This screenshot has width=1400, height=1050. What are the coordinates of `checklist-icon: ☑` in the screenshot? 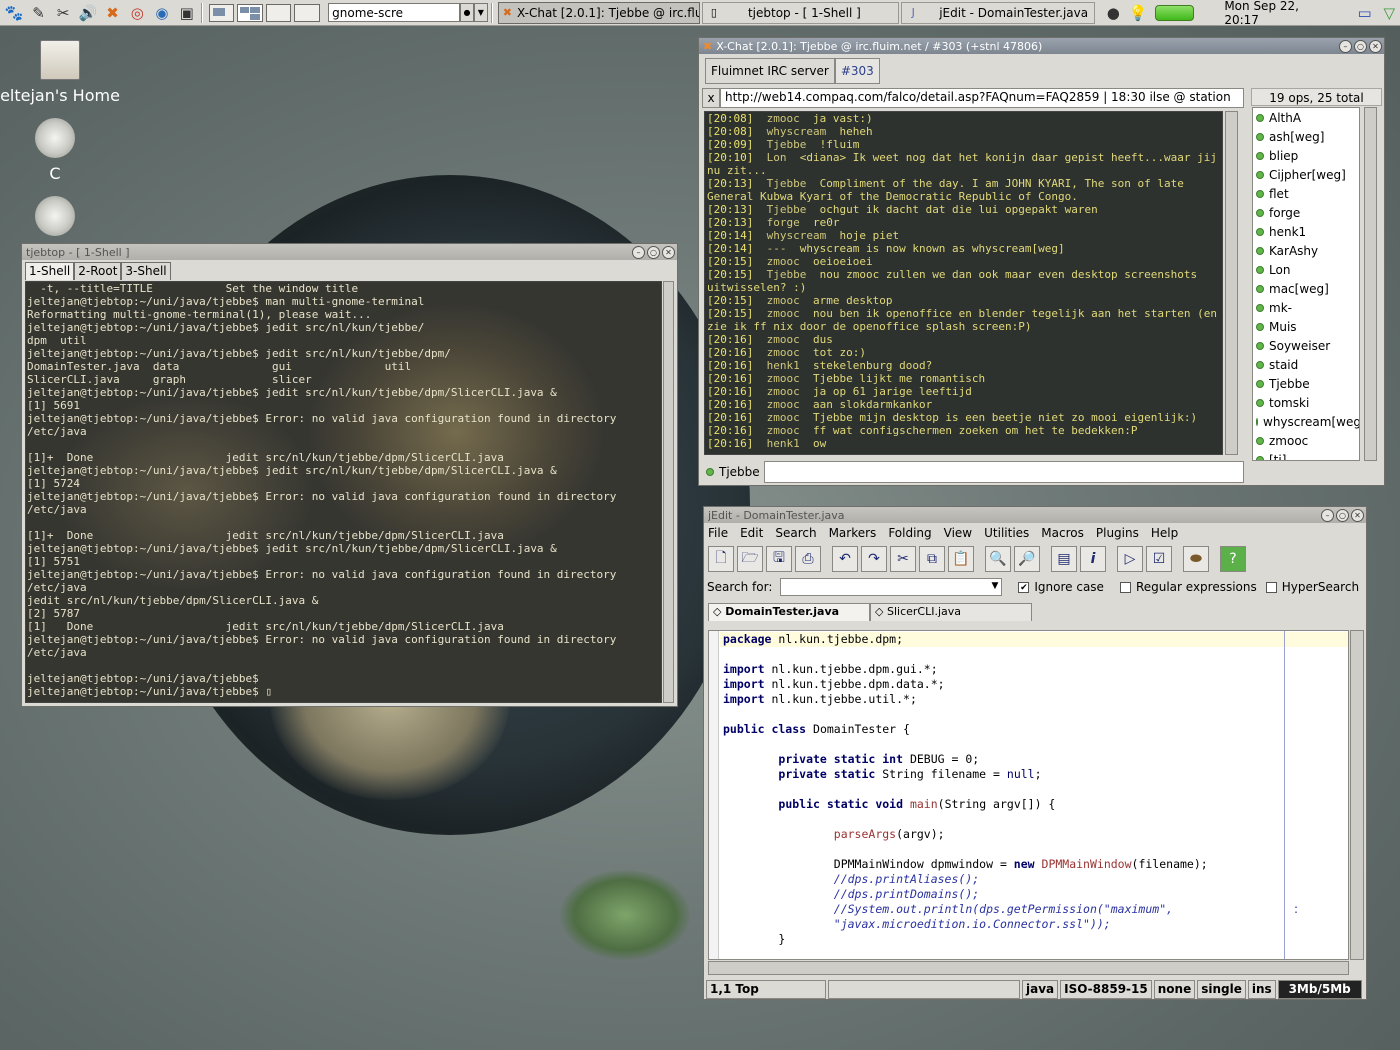 It's located at (1159, 559).